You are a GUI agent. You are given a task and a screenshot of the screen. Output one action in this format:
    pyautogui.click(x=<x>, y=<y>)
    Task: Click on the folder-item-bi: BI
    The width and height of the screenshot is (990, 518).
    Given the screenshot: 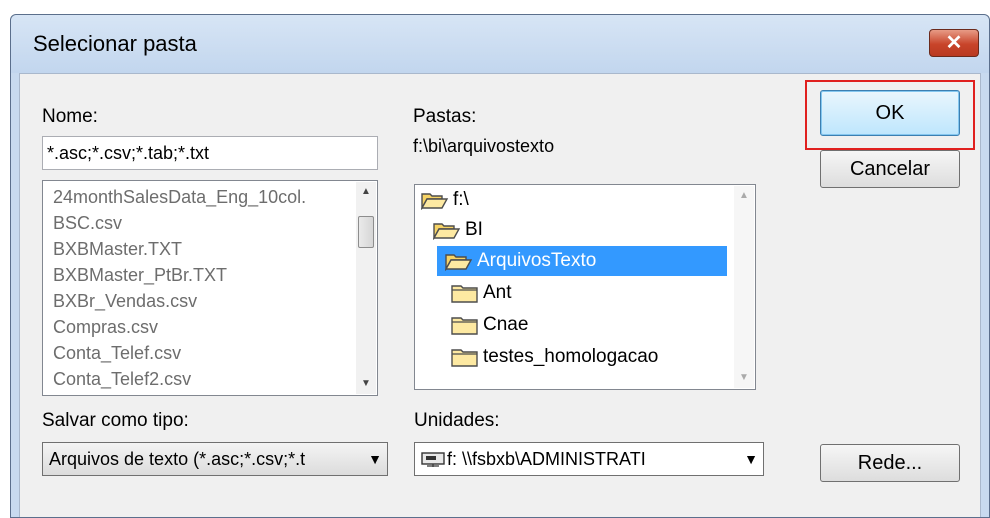 What is the action you would take?
    pyautogui.click(x=458, y=230)
    